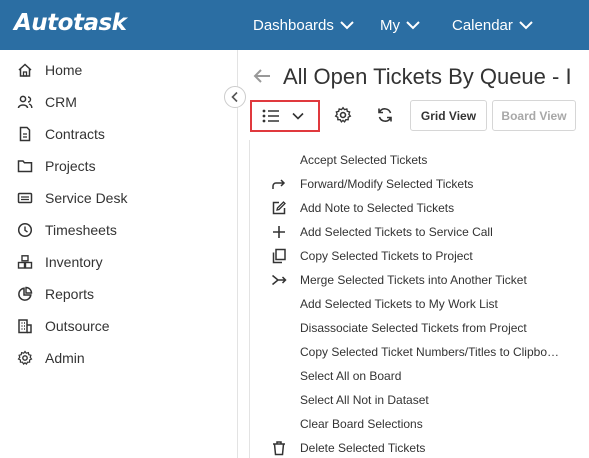 This screenshot has width=589, height=458. What do you see at coordinates (285, 116) in the screenshot?
I see `bulk-actions-menu-button` at bounding box center [285, 116].